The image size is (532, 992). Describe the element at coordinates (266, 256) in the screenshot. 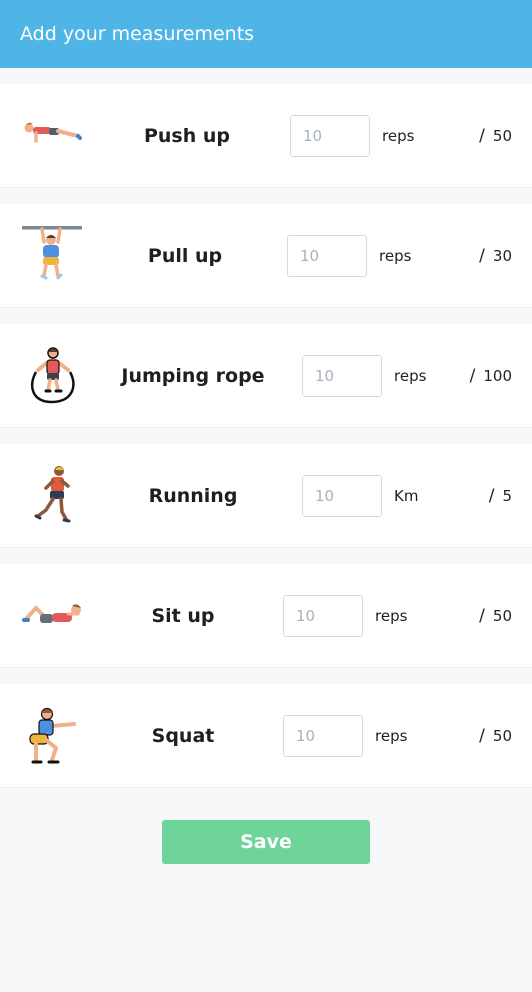

I see `exercise-card-pull-up: Pull up reps / 30` at that location.